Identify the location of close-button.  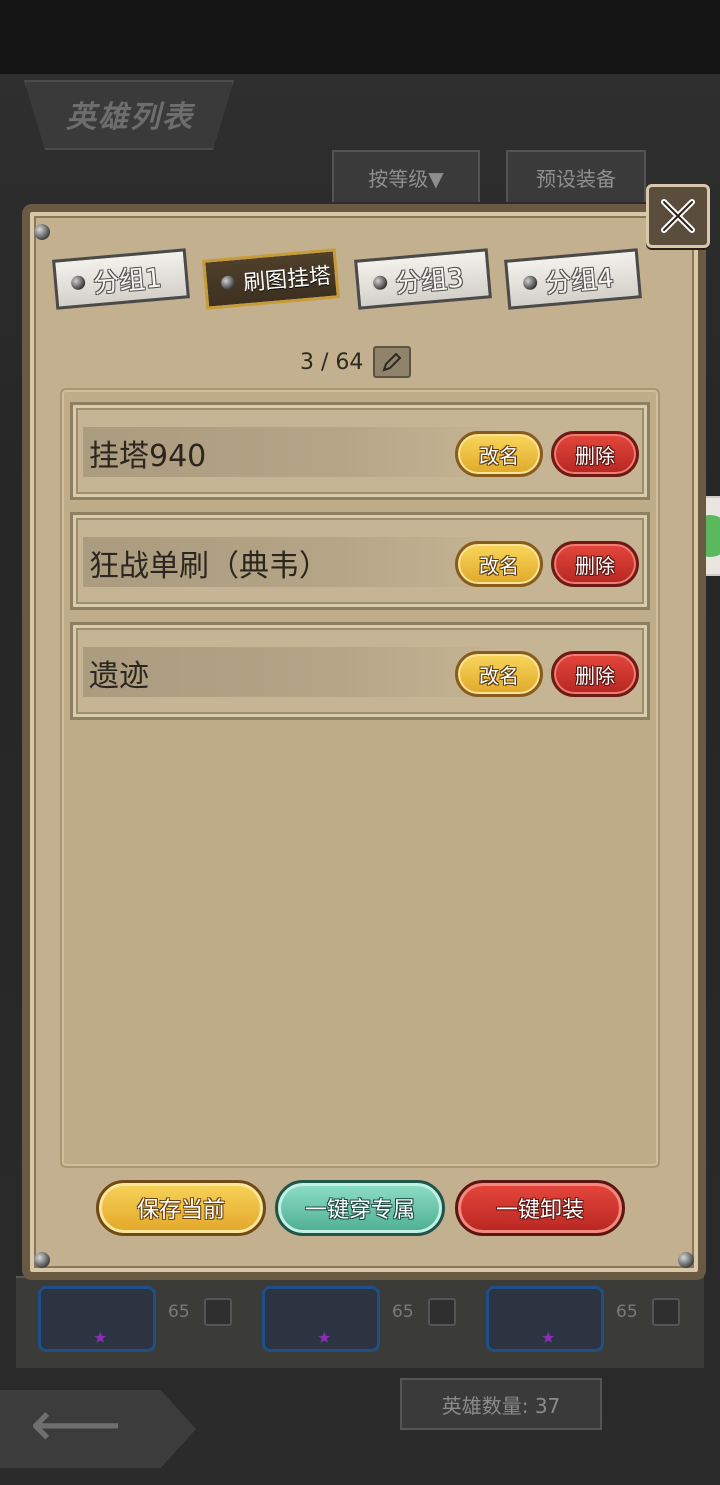
(678, 216).